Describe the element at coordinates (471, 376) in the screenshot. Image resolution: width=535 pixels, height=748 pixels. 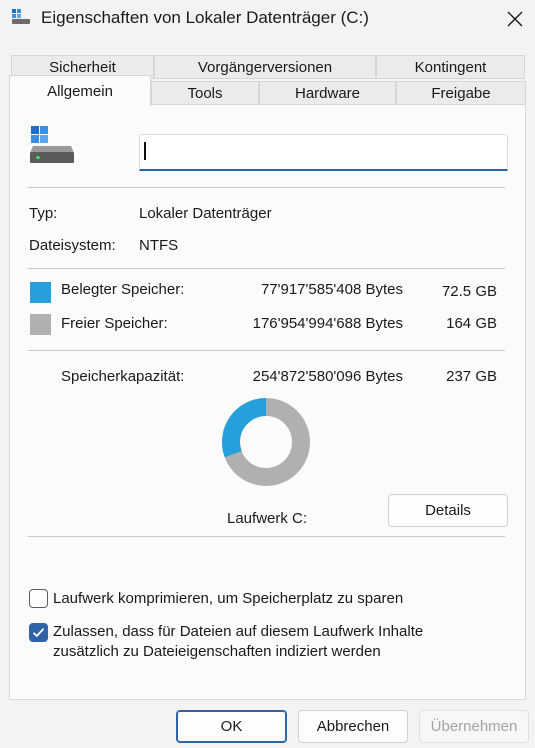
I see `capacity-size: 237 GB` at that location.